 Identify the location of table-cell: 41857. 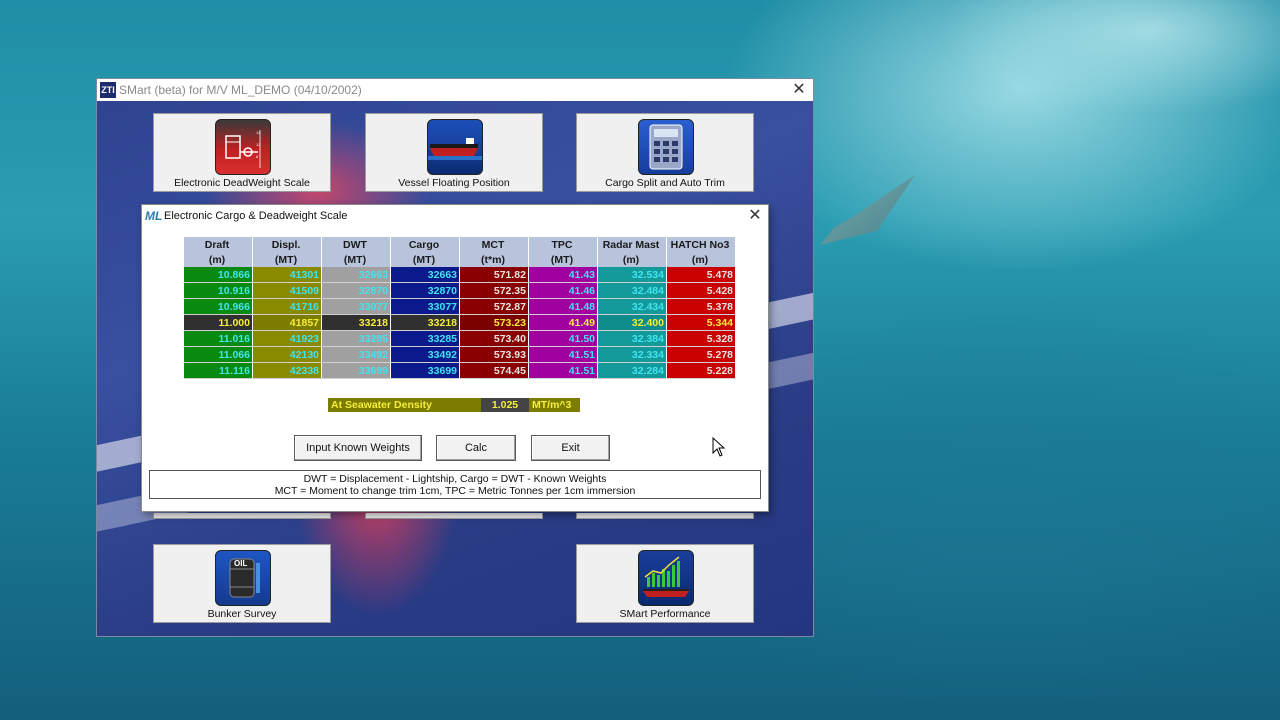
(287, 322).